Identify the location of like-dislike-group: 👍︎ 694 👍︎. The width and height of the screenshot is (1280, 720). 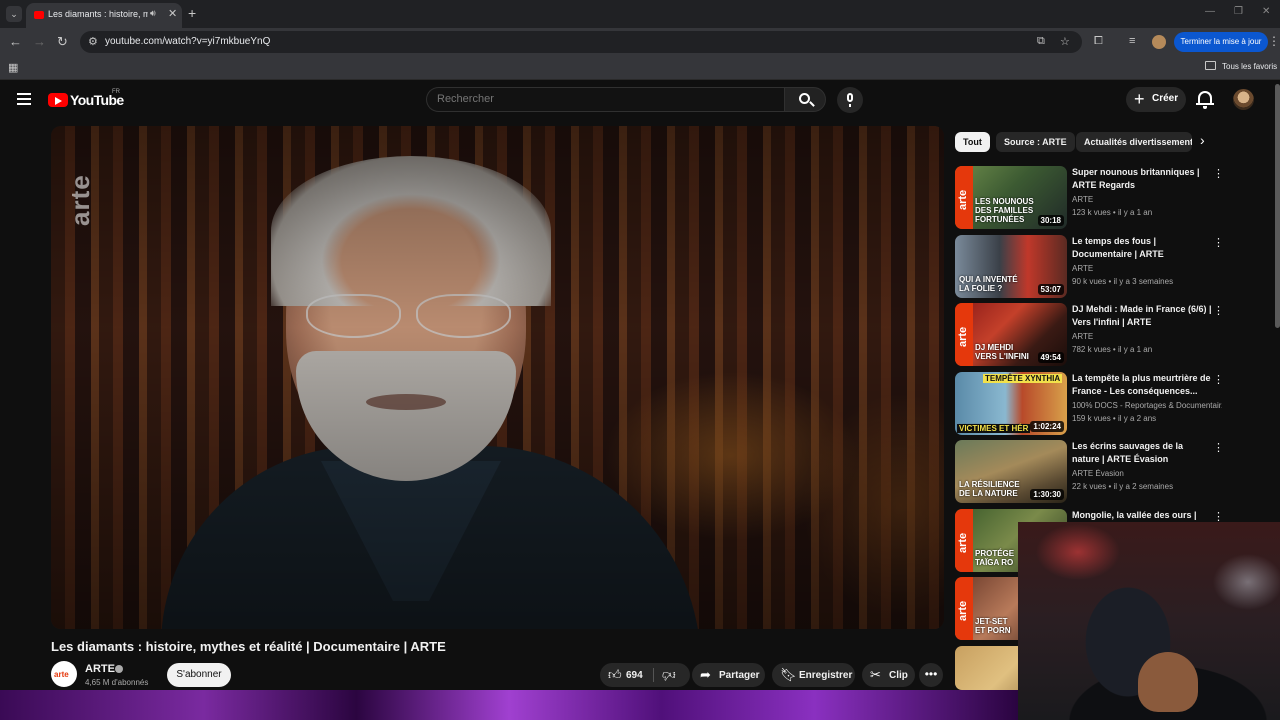
(645, 675).